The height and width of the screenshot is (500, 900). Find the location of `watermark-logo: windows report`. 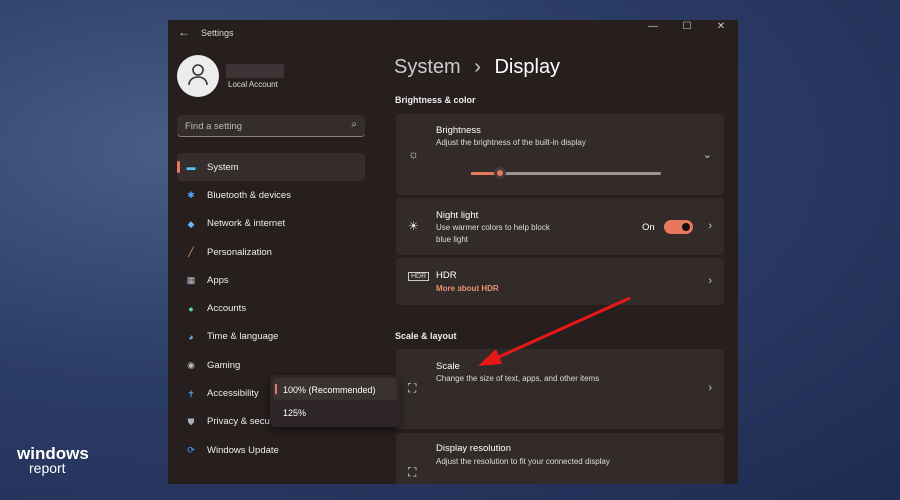

watermark-logo: windows report is located at coordinates (53, 460).